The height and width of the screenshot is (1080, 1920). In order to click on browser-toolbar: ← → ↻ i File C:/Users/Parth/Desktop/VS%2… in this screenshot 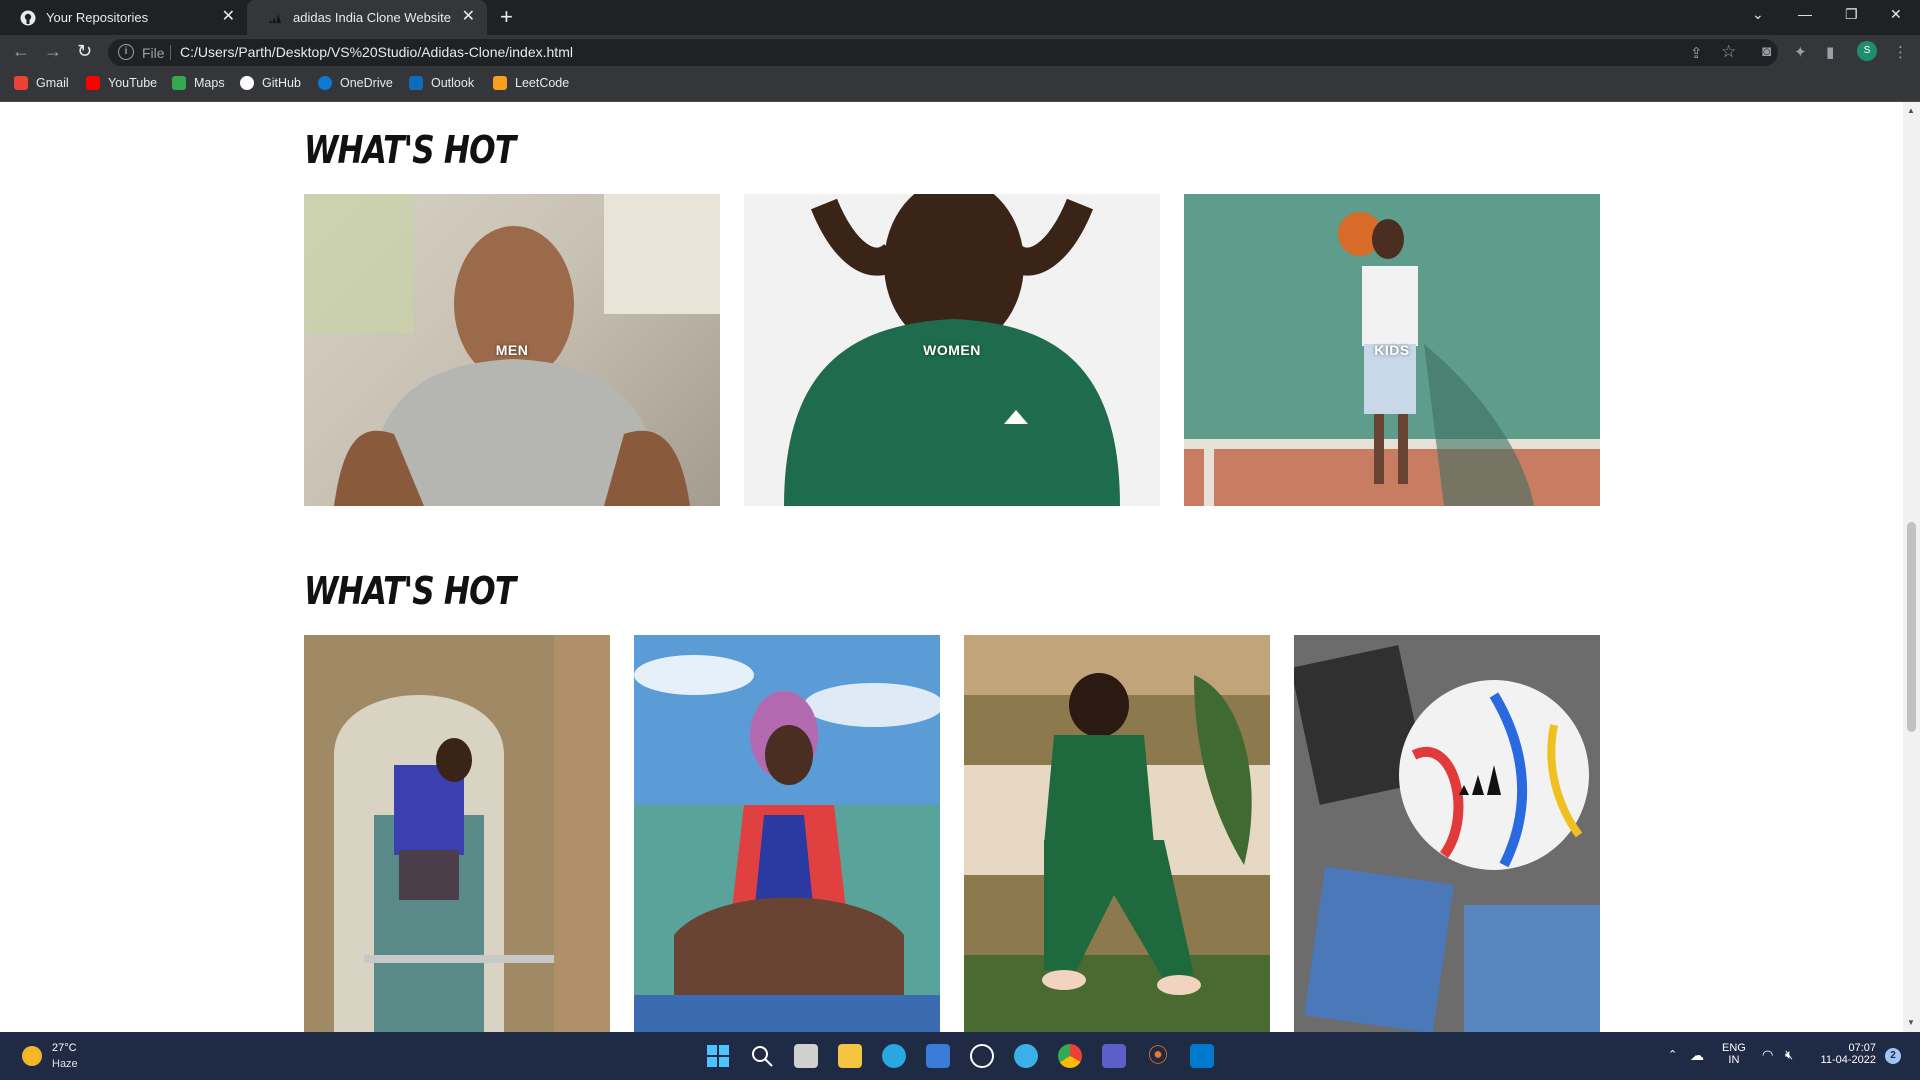, I will do `click(960, 52)`.